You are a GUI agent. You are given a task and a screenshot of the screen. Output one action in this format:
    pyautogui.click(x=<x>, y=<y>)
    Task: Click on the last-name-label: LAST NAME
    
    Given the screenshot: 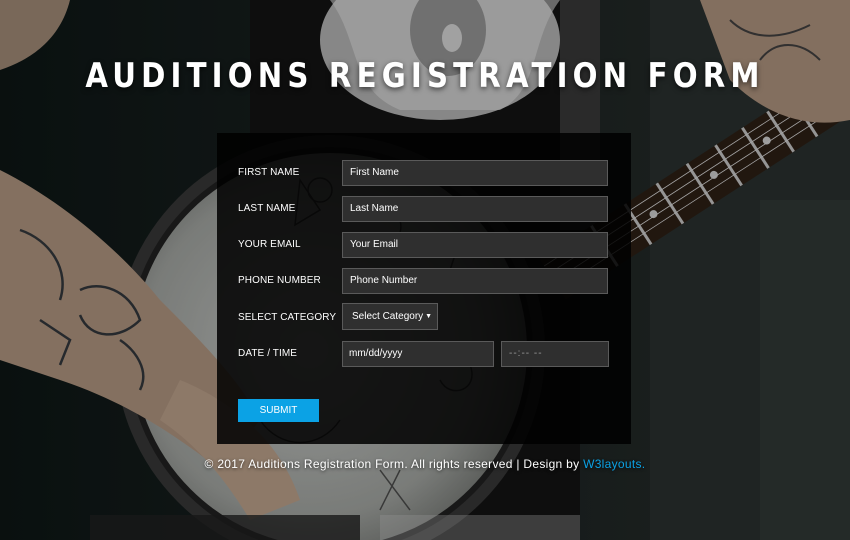 What is the action you would take?
    pyautogui.click(x=267, y=208)
    